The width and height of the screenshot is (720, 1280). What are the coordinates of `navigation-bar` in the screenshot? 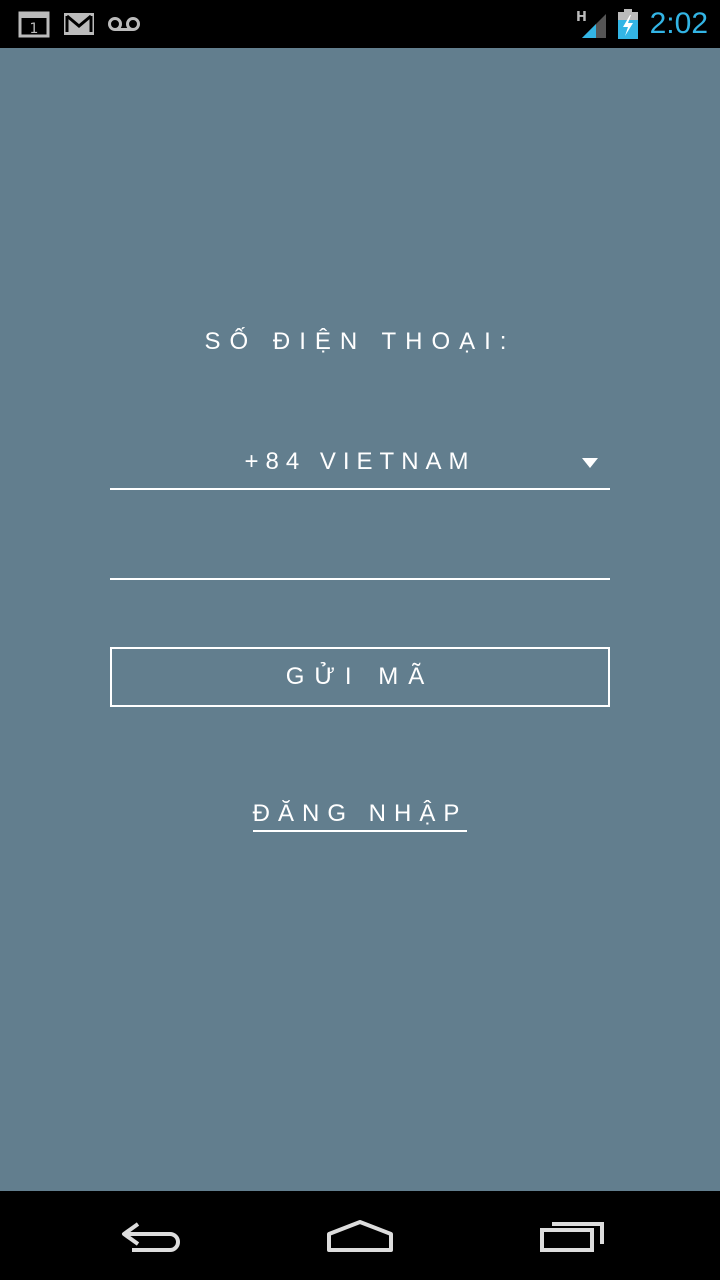 It's located at (360, 1235).